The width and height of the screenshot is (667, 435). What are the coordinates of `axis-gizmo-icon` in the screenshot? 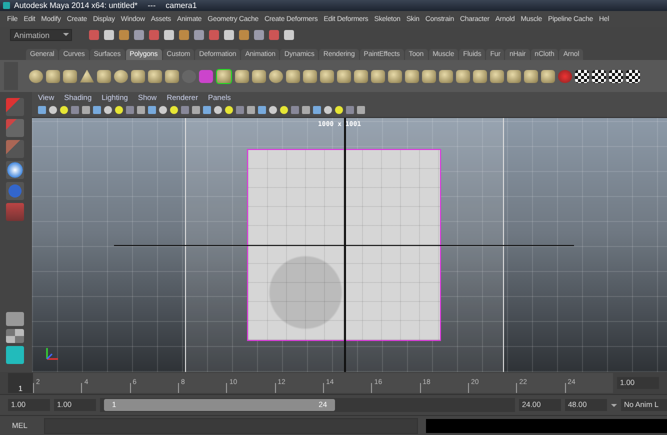 It's located at (52, 354).